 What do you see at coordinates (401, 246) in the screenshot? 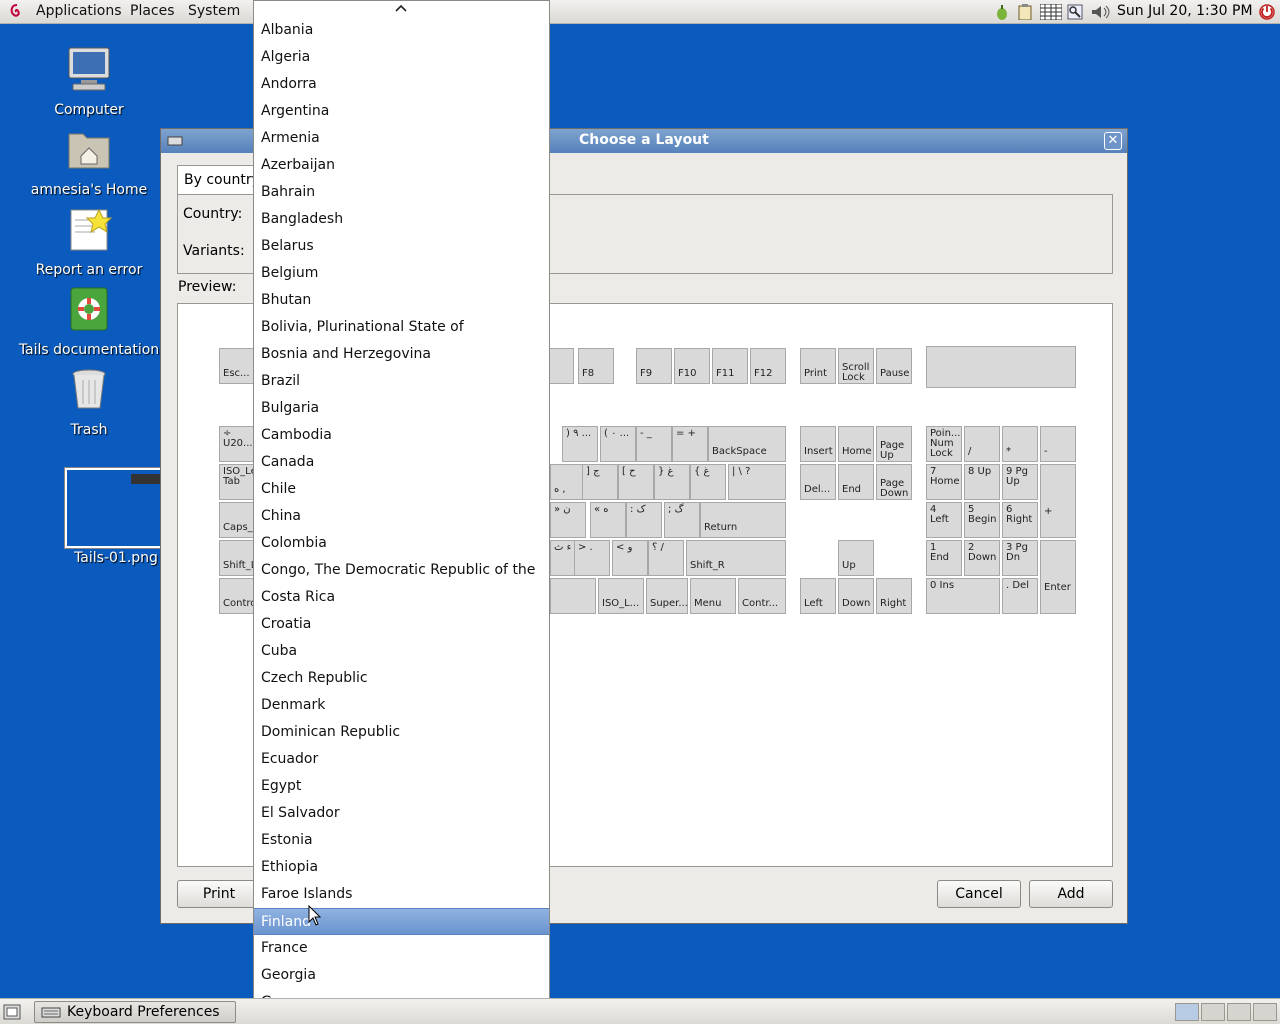
I see `dropdown-item: Belarus` at bounding box center [401, 246].